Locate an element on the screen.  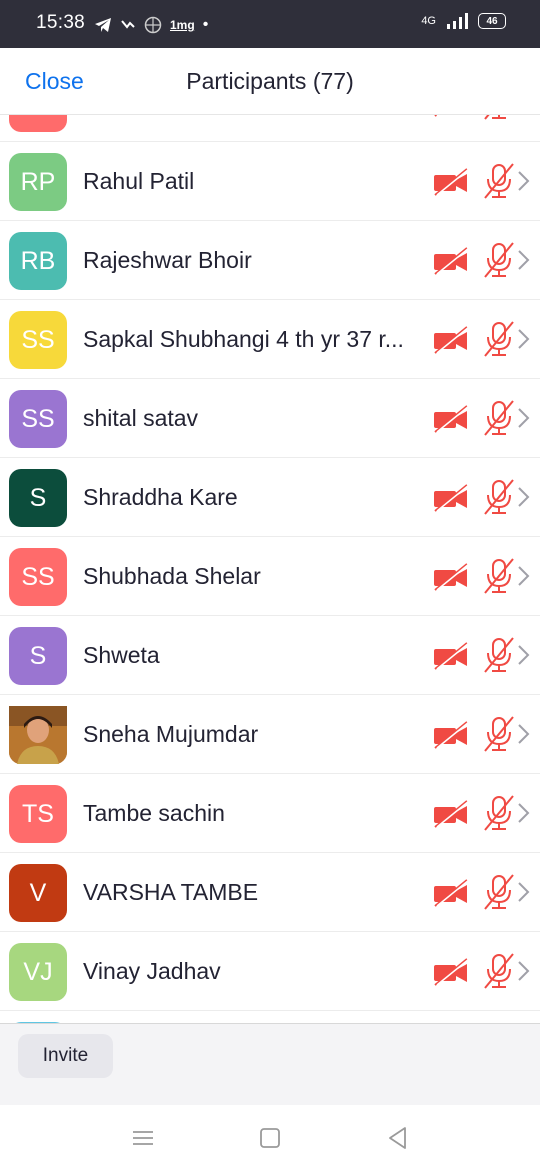
status-time: 15:38 is located at coordinates (61, 22).